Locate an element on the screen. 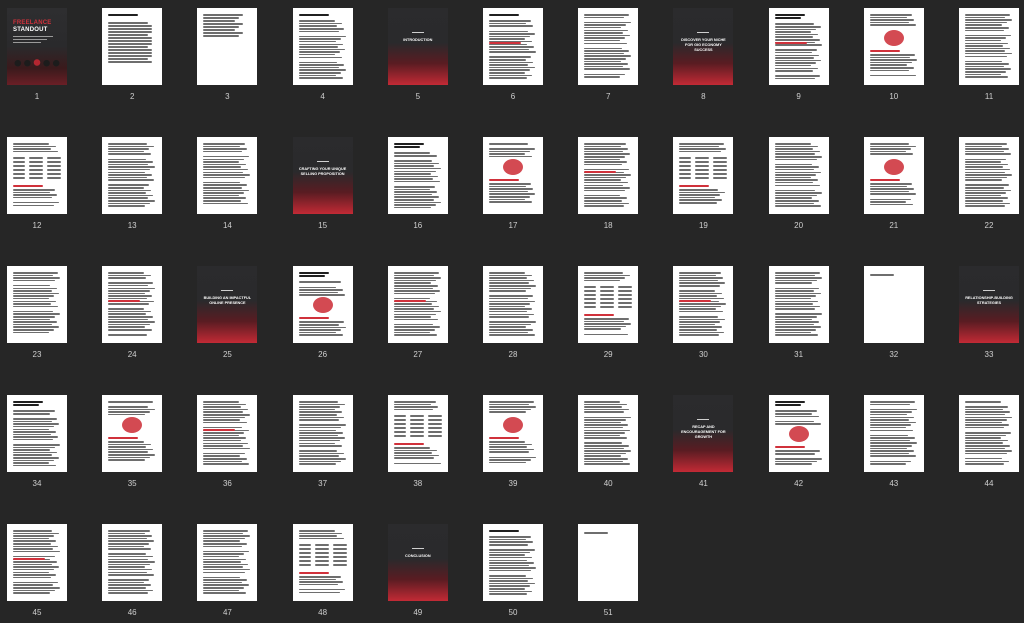  page-thumbnail-25: BUILDING AN IMPACTFUL ONLINE PRESENCE 25 is located at coordinates (227, 312).